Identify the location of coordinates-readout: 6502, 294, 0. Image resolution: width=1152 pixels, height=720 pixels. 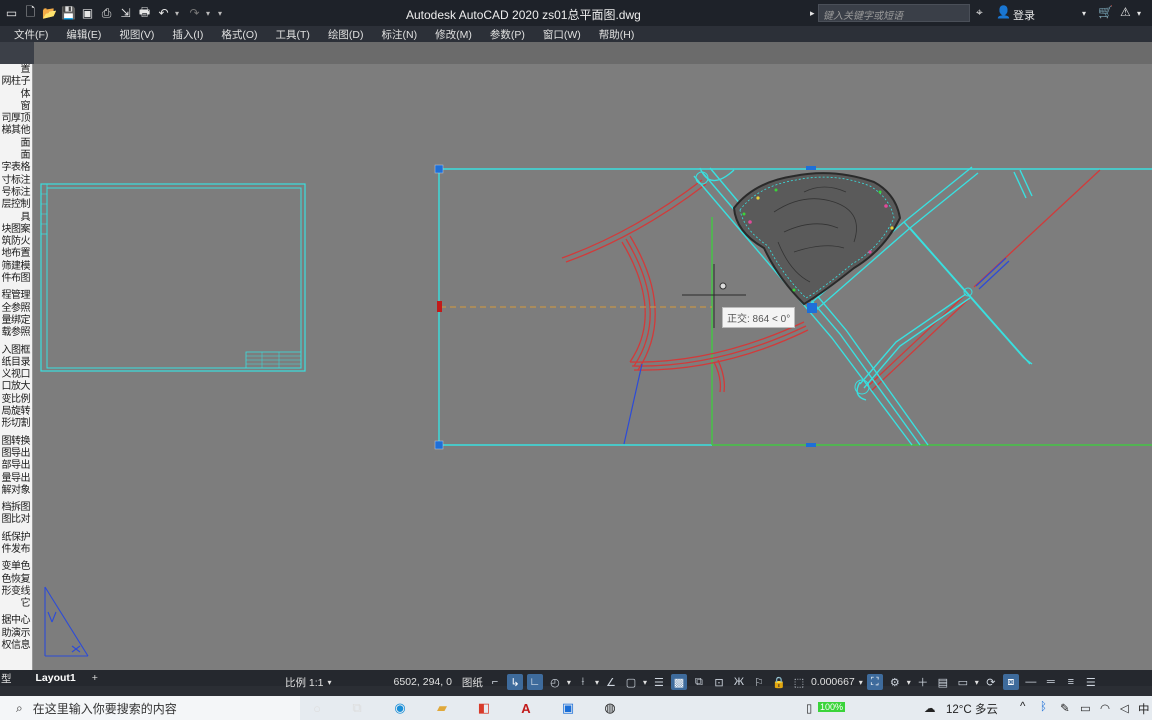
(423, 682).